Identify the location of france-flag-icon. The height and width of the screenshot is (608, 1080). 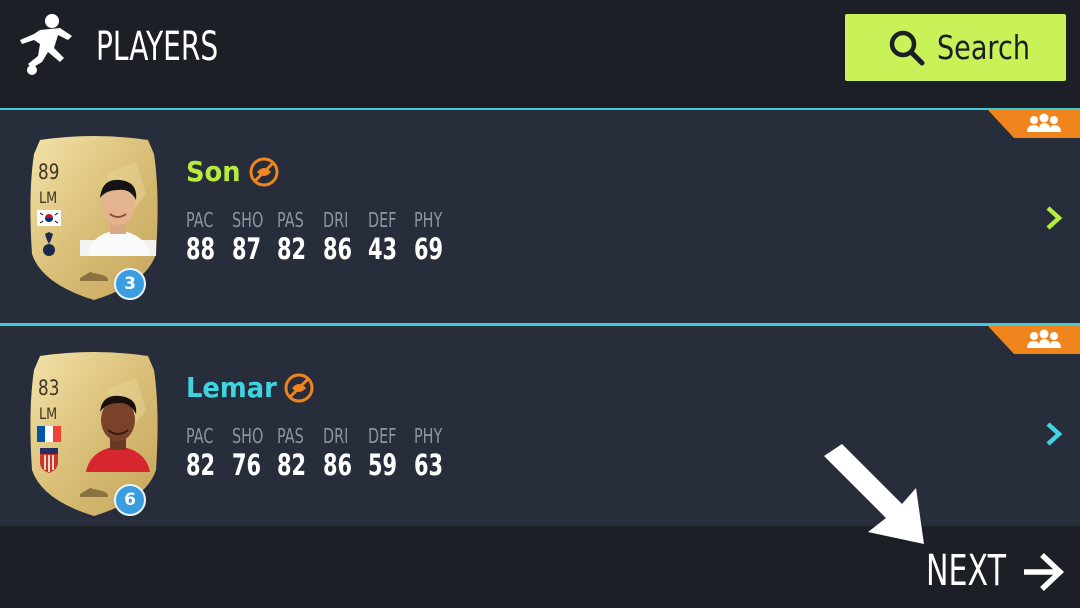
(49, 434).